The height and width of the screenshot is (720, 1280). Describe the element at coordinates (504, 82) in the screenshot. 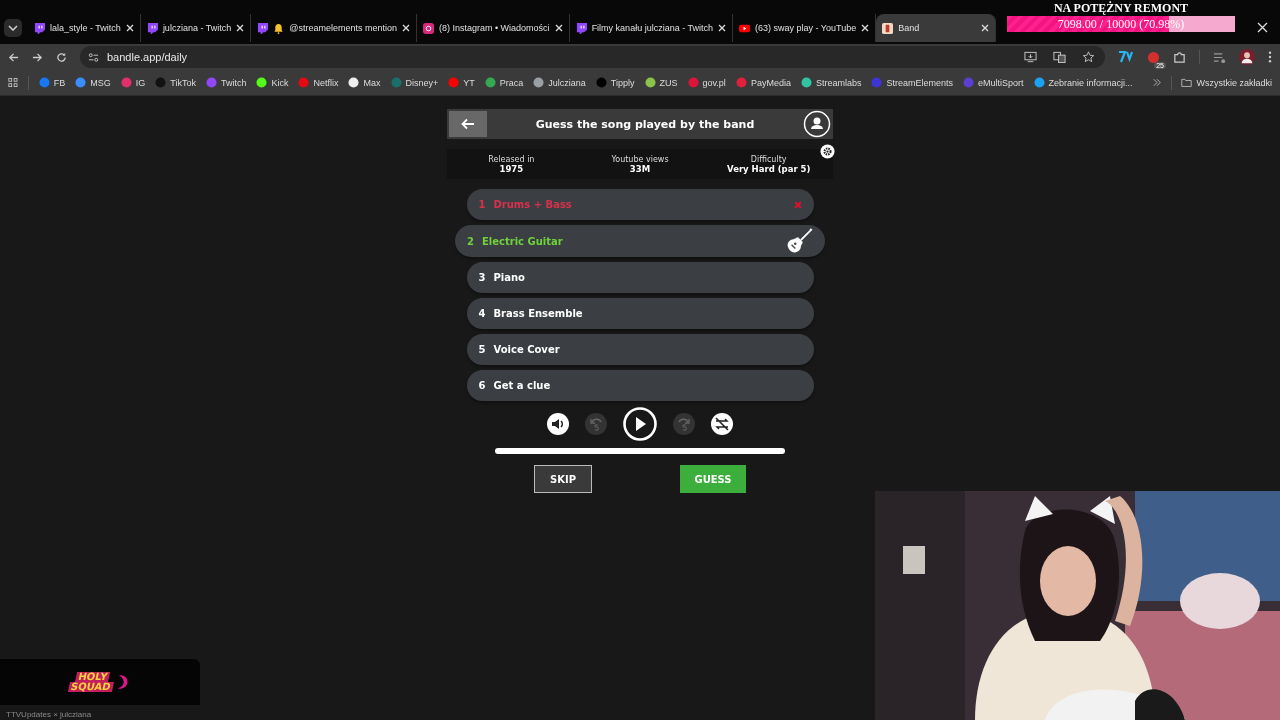

I see `bookmark: Praca` at that location.